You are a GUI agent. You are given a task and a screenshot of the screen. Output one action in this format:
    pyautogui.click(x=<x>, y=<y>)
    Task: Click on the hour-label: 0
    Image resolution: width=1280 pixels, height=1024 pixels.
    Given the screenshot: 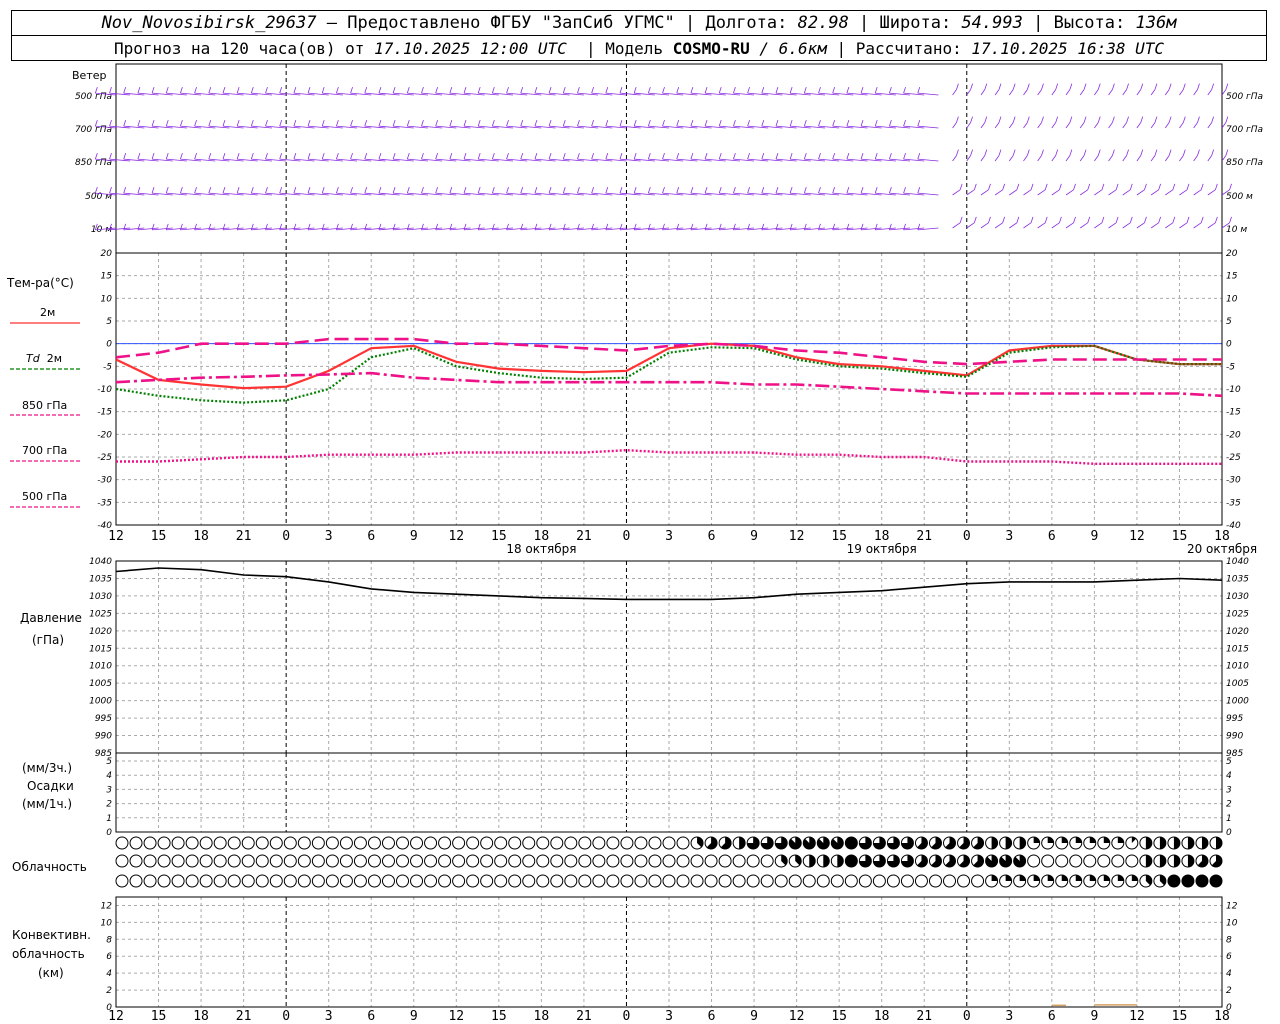 What is the action you would take?
    pyautogui.click(x=967, y=536)
    